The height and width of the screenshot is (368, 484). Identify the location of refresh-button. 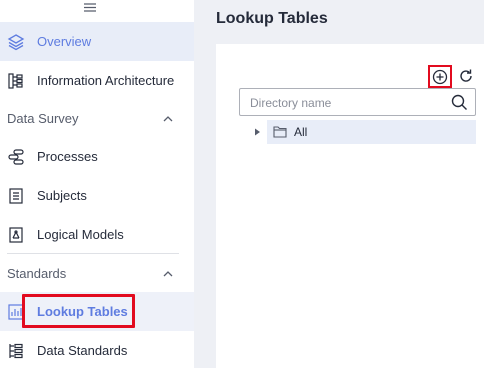
(466, 76).